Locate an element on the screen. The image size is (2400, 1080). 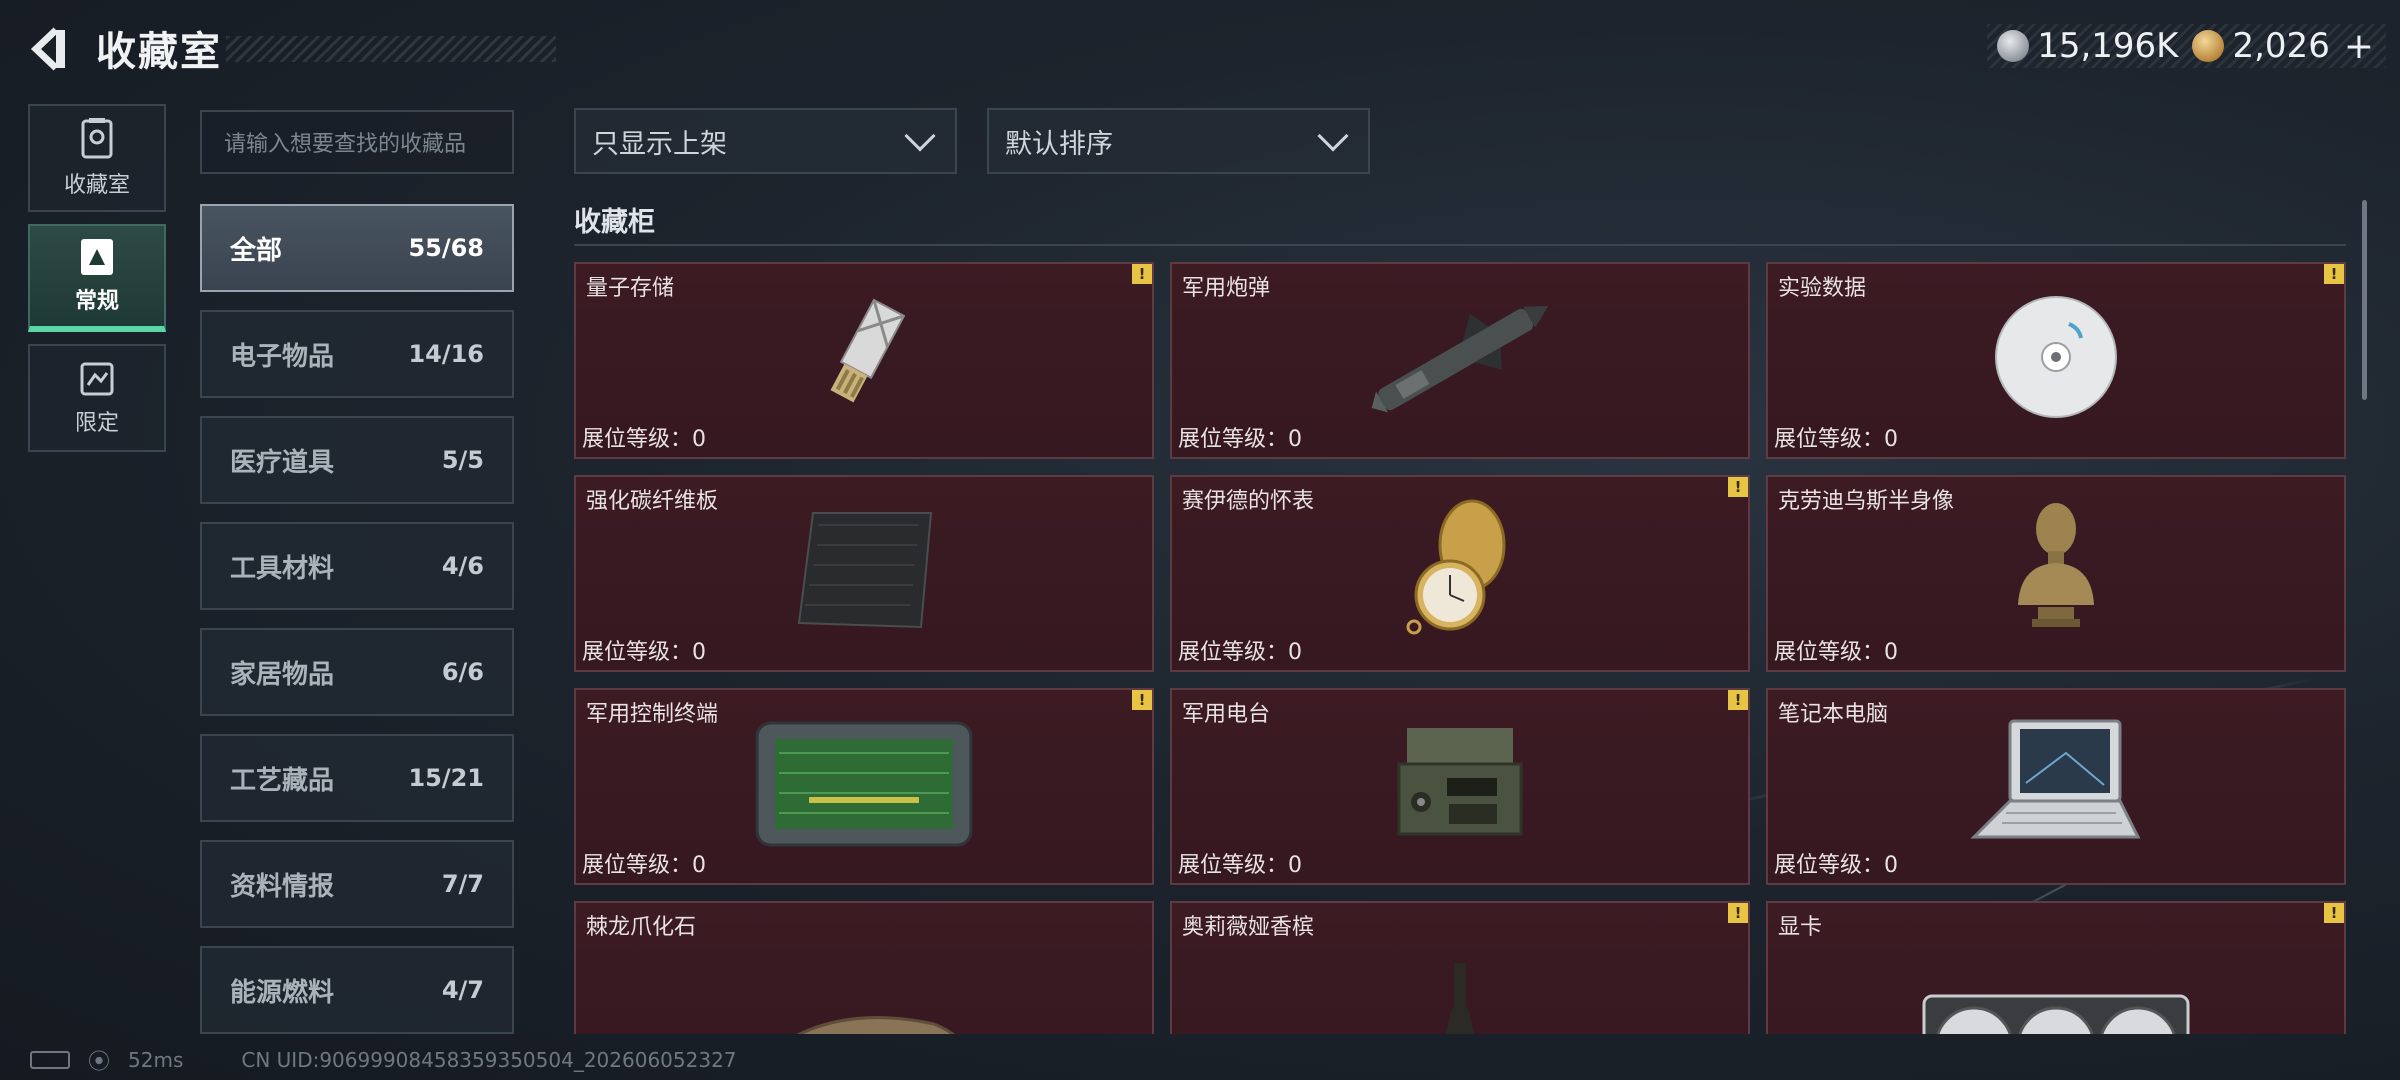
search-input: 请输入想要查找的收藏品 is located at coordinates (357, 142).